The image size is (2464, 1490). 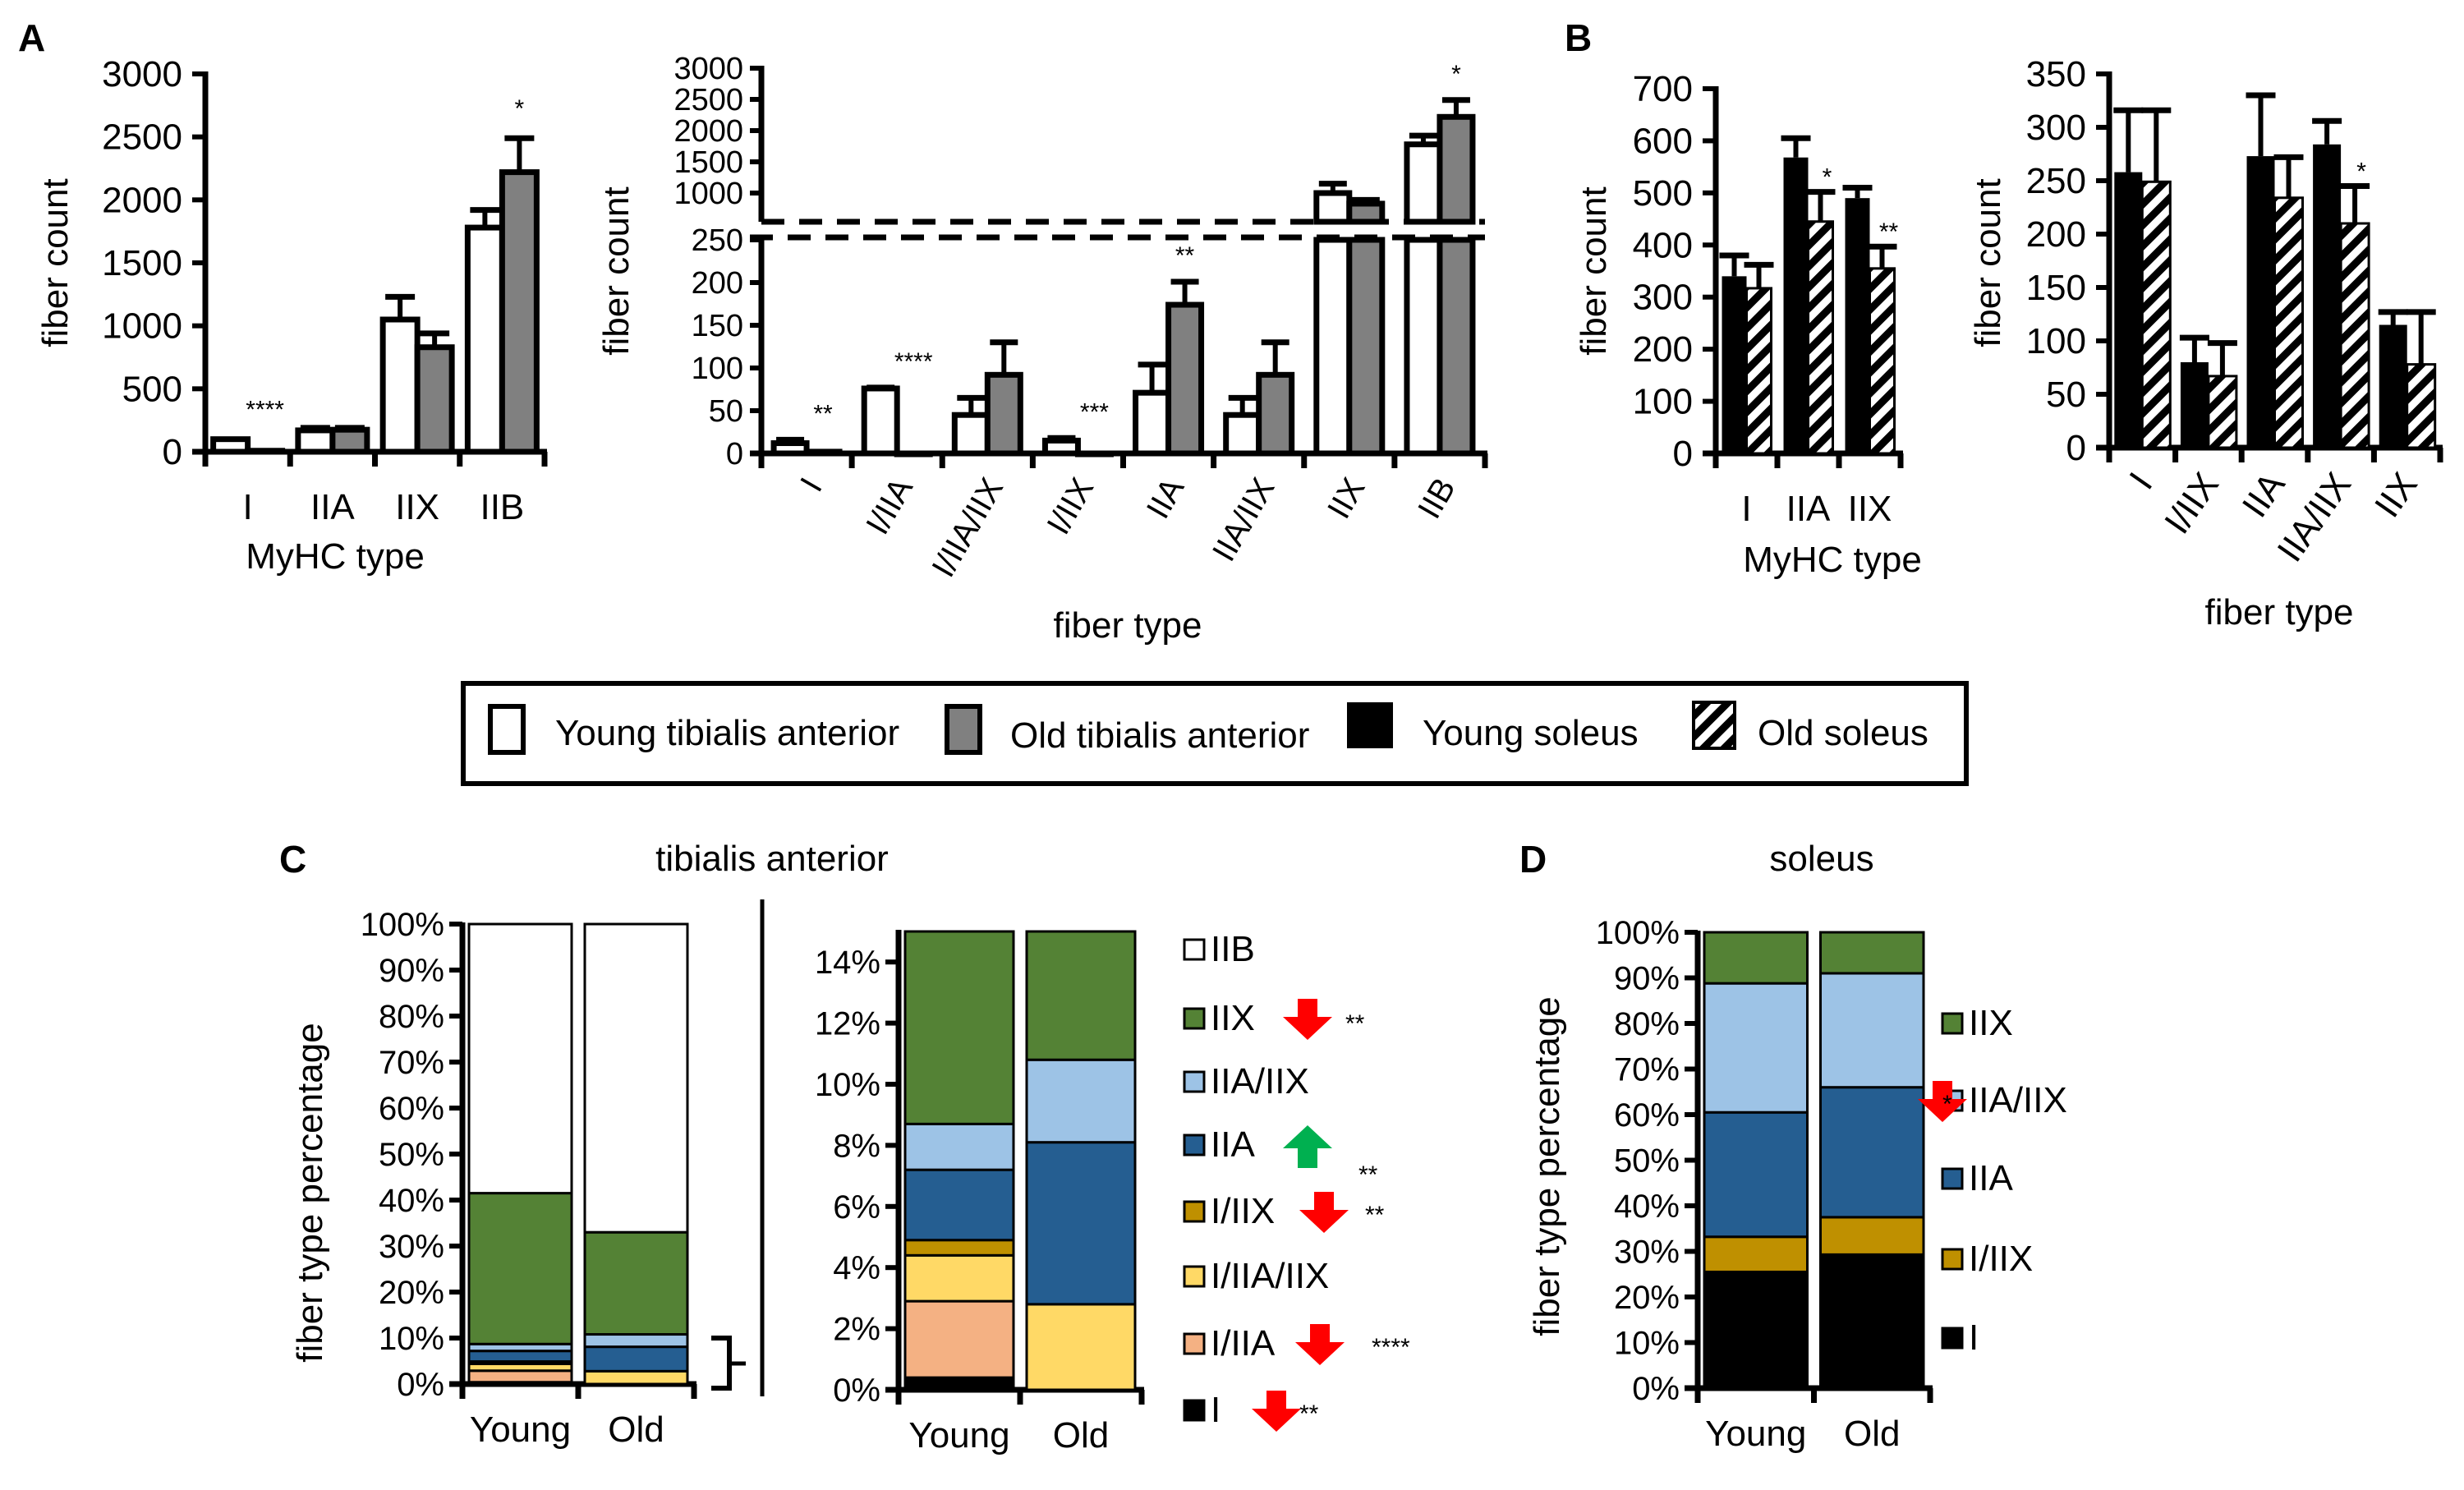 I want to click on legend-swatch-old-soleus, so click(x=1714, y=725).